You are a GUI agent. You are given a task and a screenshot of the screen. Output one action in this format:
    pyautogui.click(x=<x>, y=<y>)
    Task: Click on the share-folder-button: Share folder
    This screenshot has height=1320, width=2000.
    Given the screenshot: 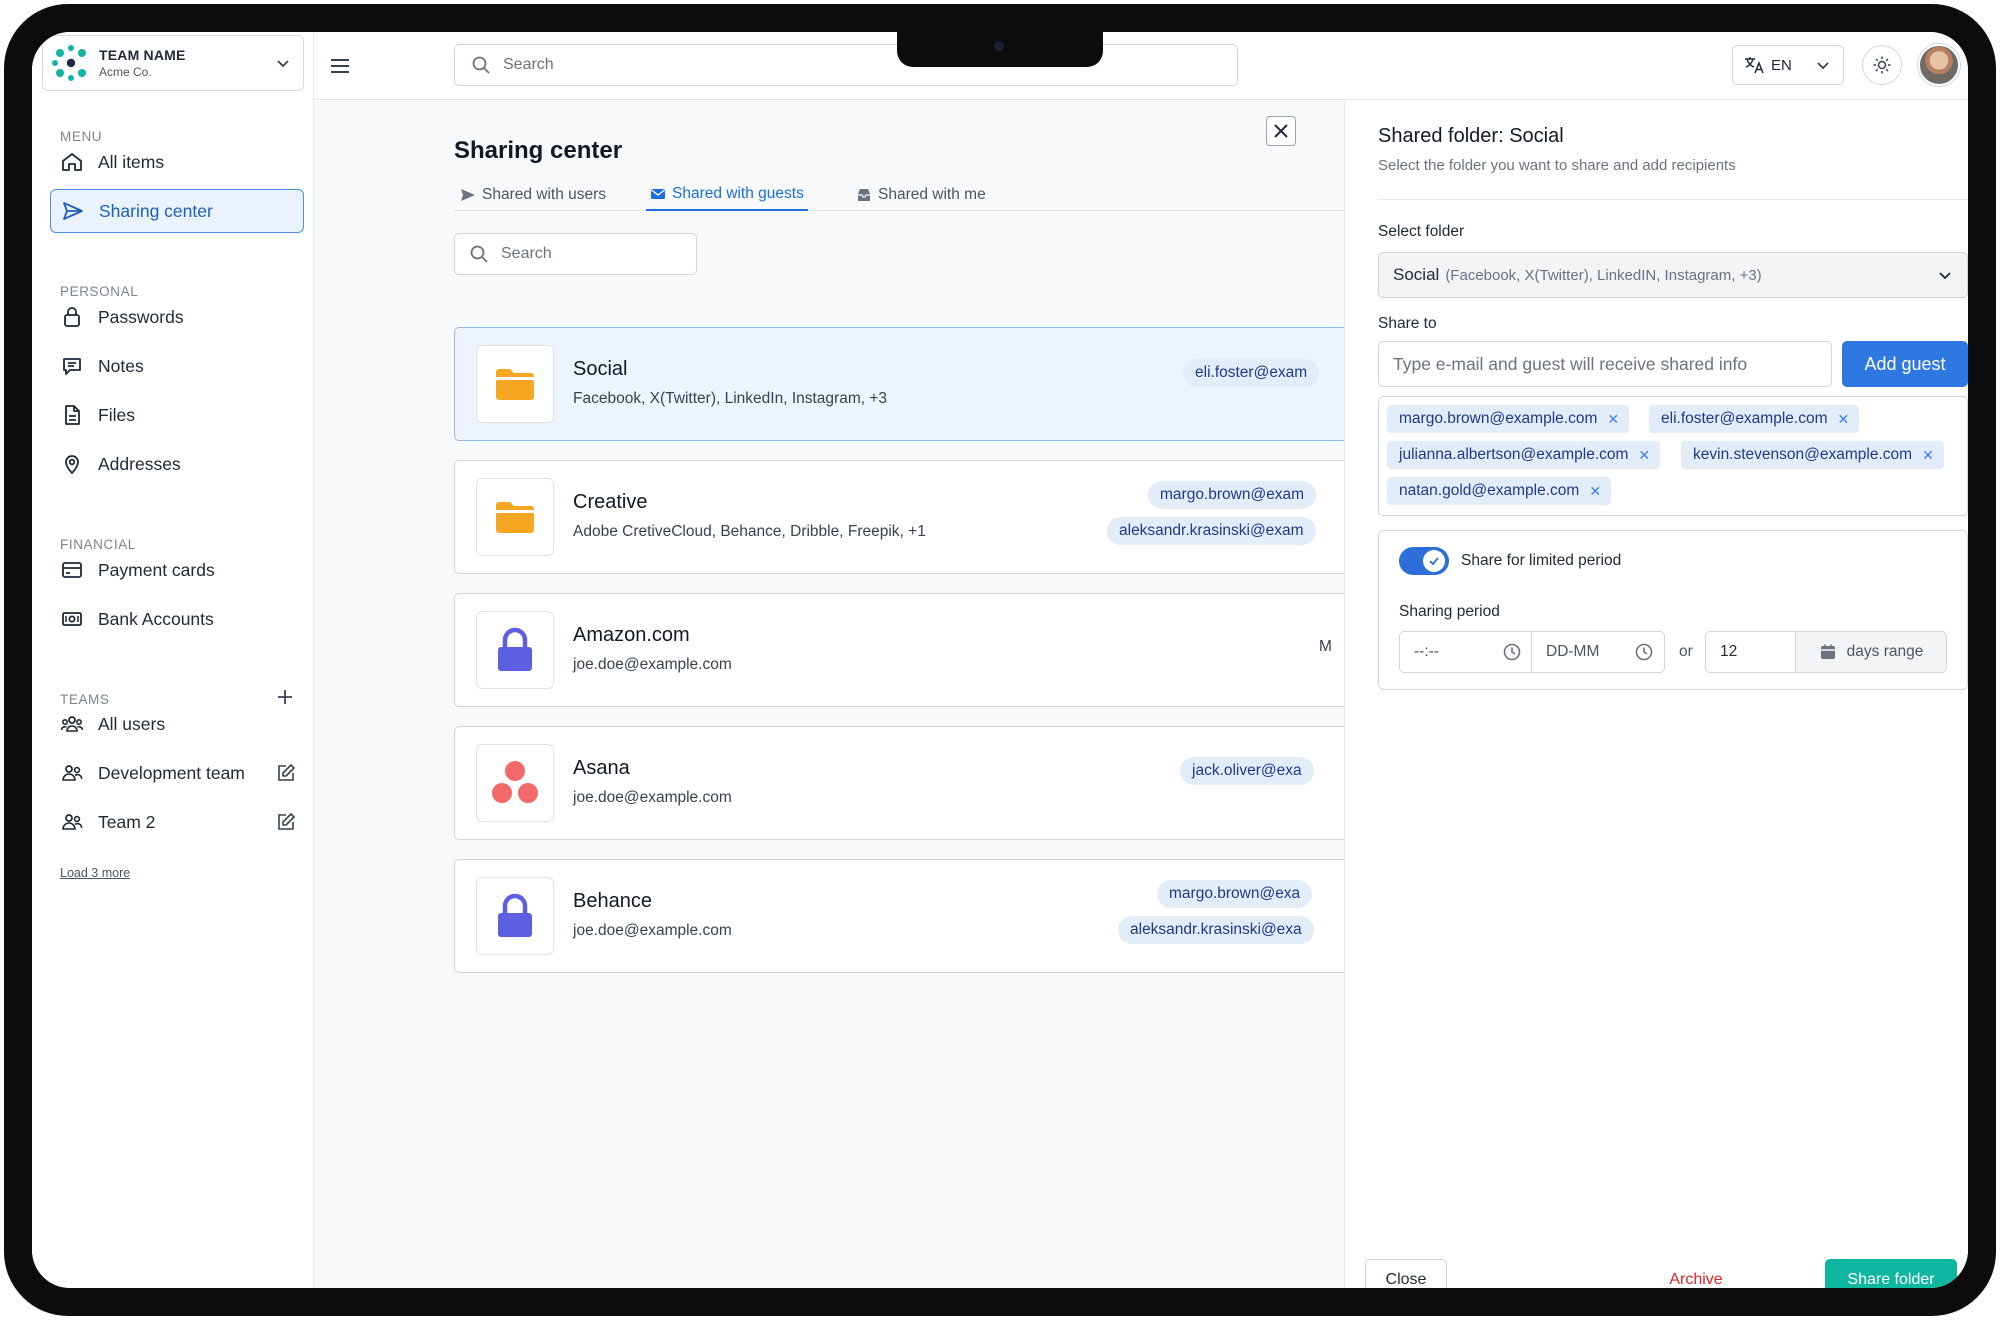 What is the action you would take?
    pyautogui.click(x=1891, y=1273)
    